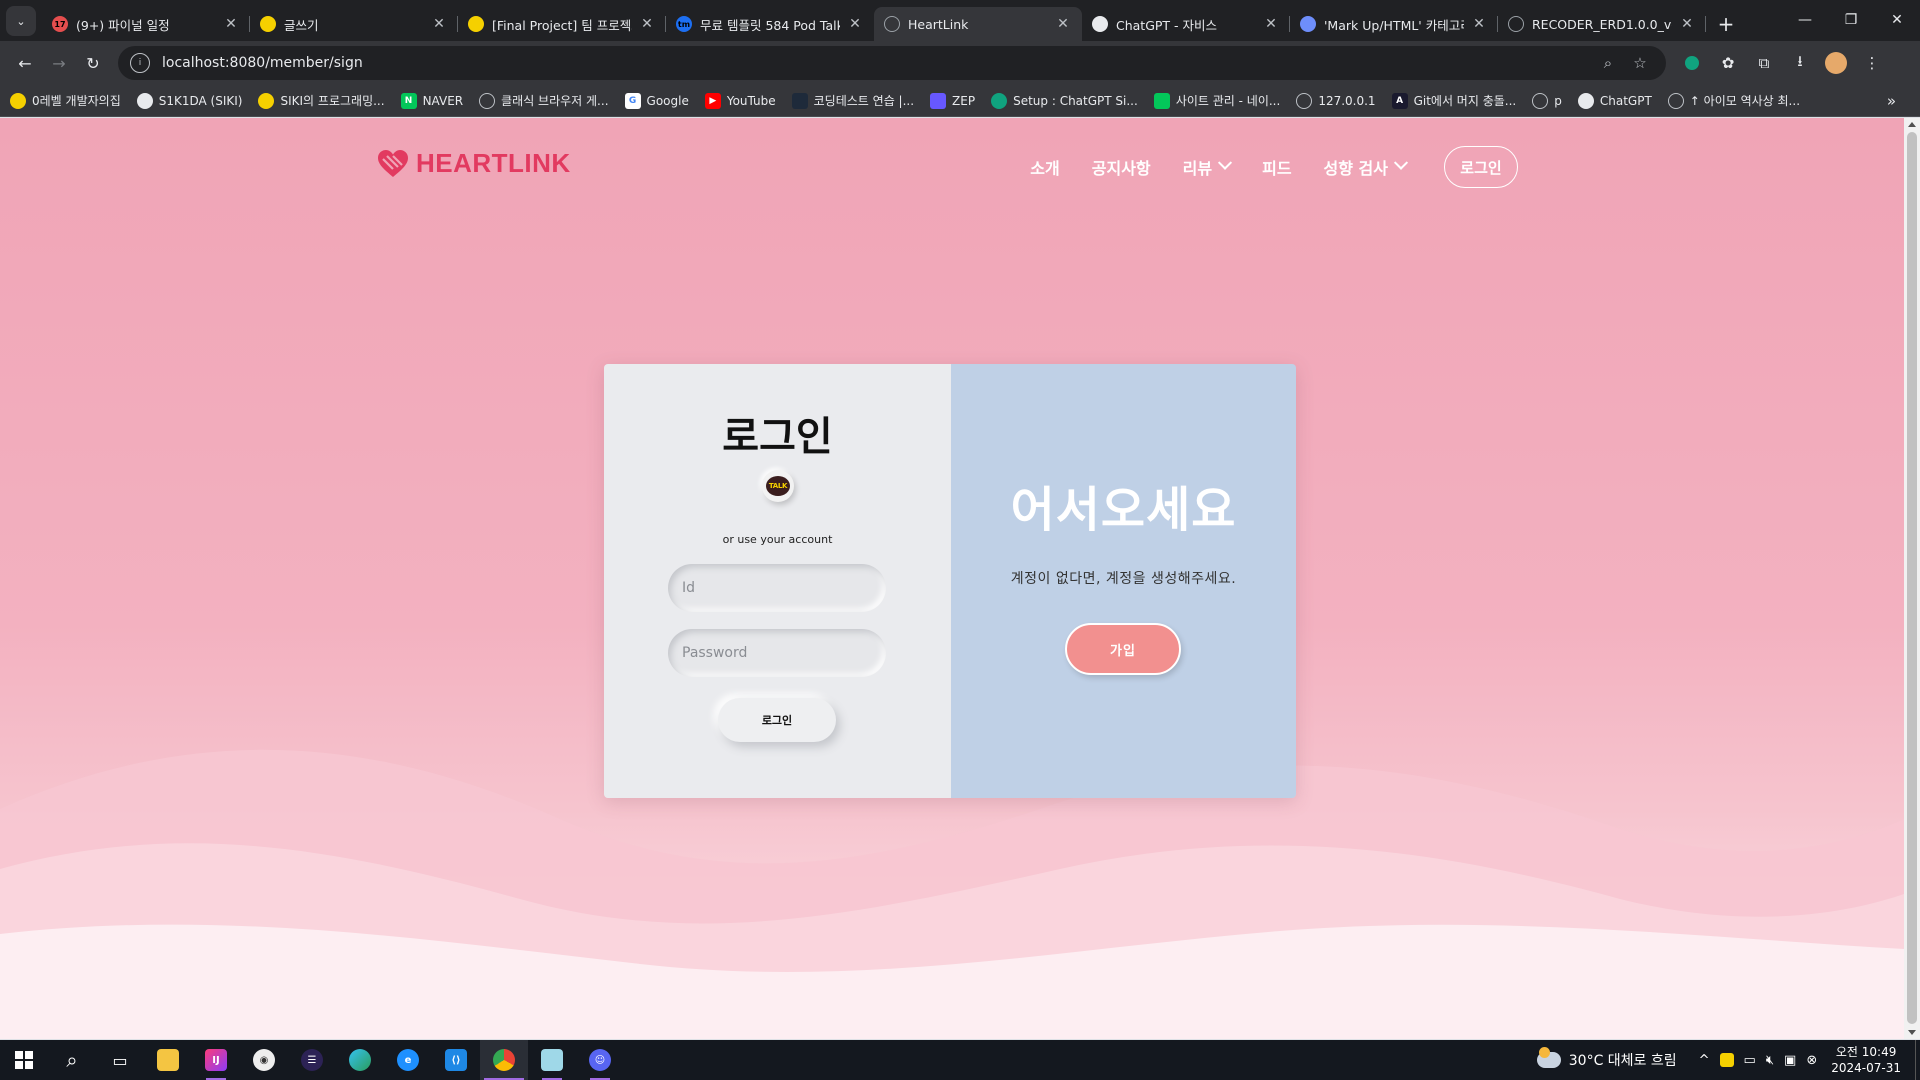 This screenshot has height=1080, width=1920. What do you see at coordinates (877, 63) in the screenshot?
I see `url-text: localhost:8080/member/sign` at bounding box center [877, 63].